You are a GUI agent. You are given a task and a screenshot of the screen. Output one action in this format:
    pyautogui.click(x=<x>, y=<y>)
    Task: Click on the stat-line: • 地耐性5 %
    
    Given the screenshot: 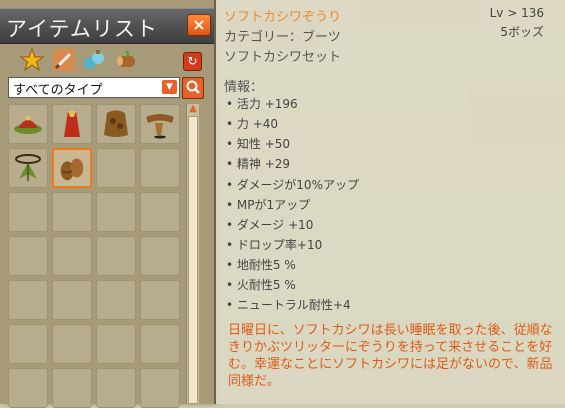 What is the action you would take?
    pyautogui.click(x=261, y=265)
    